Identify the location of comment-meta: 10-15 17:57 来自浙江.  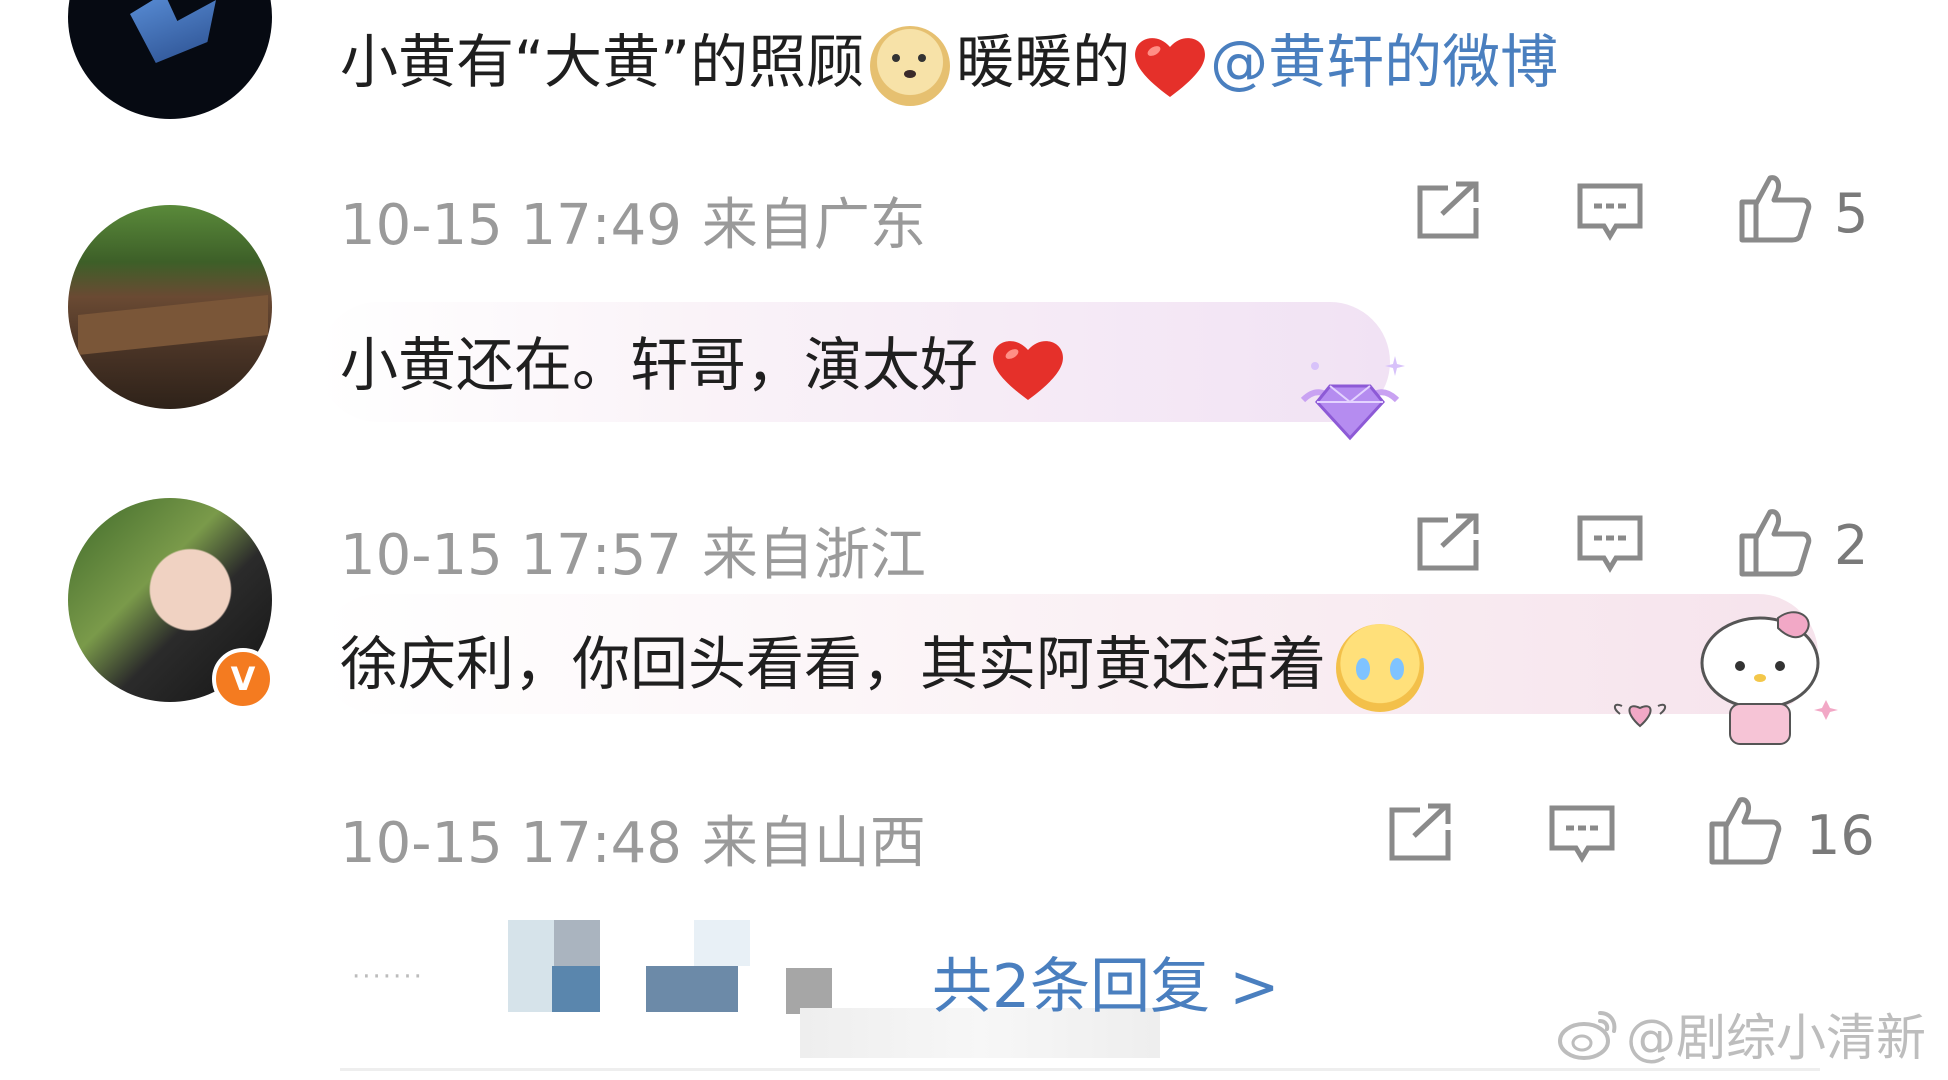
(633, 550).